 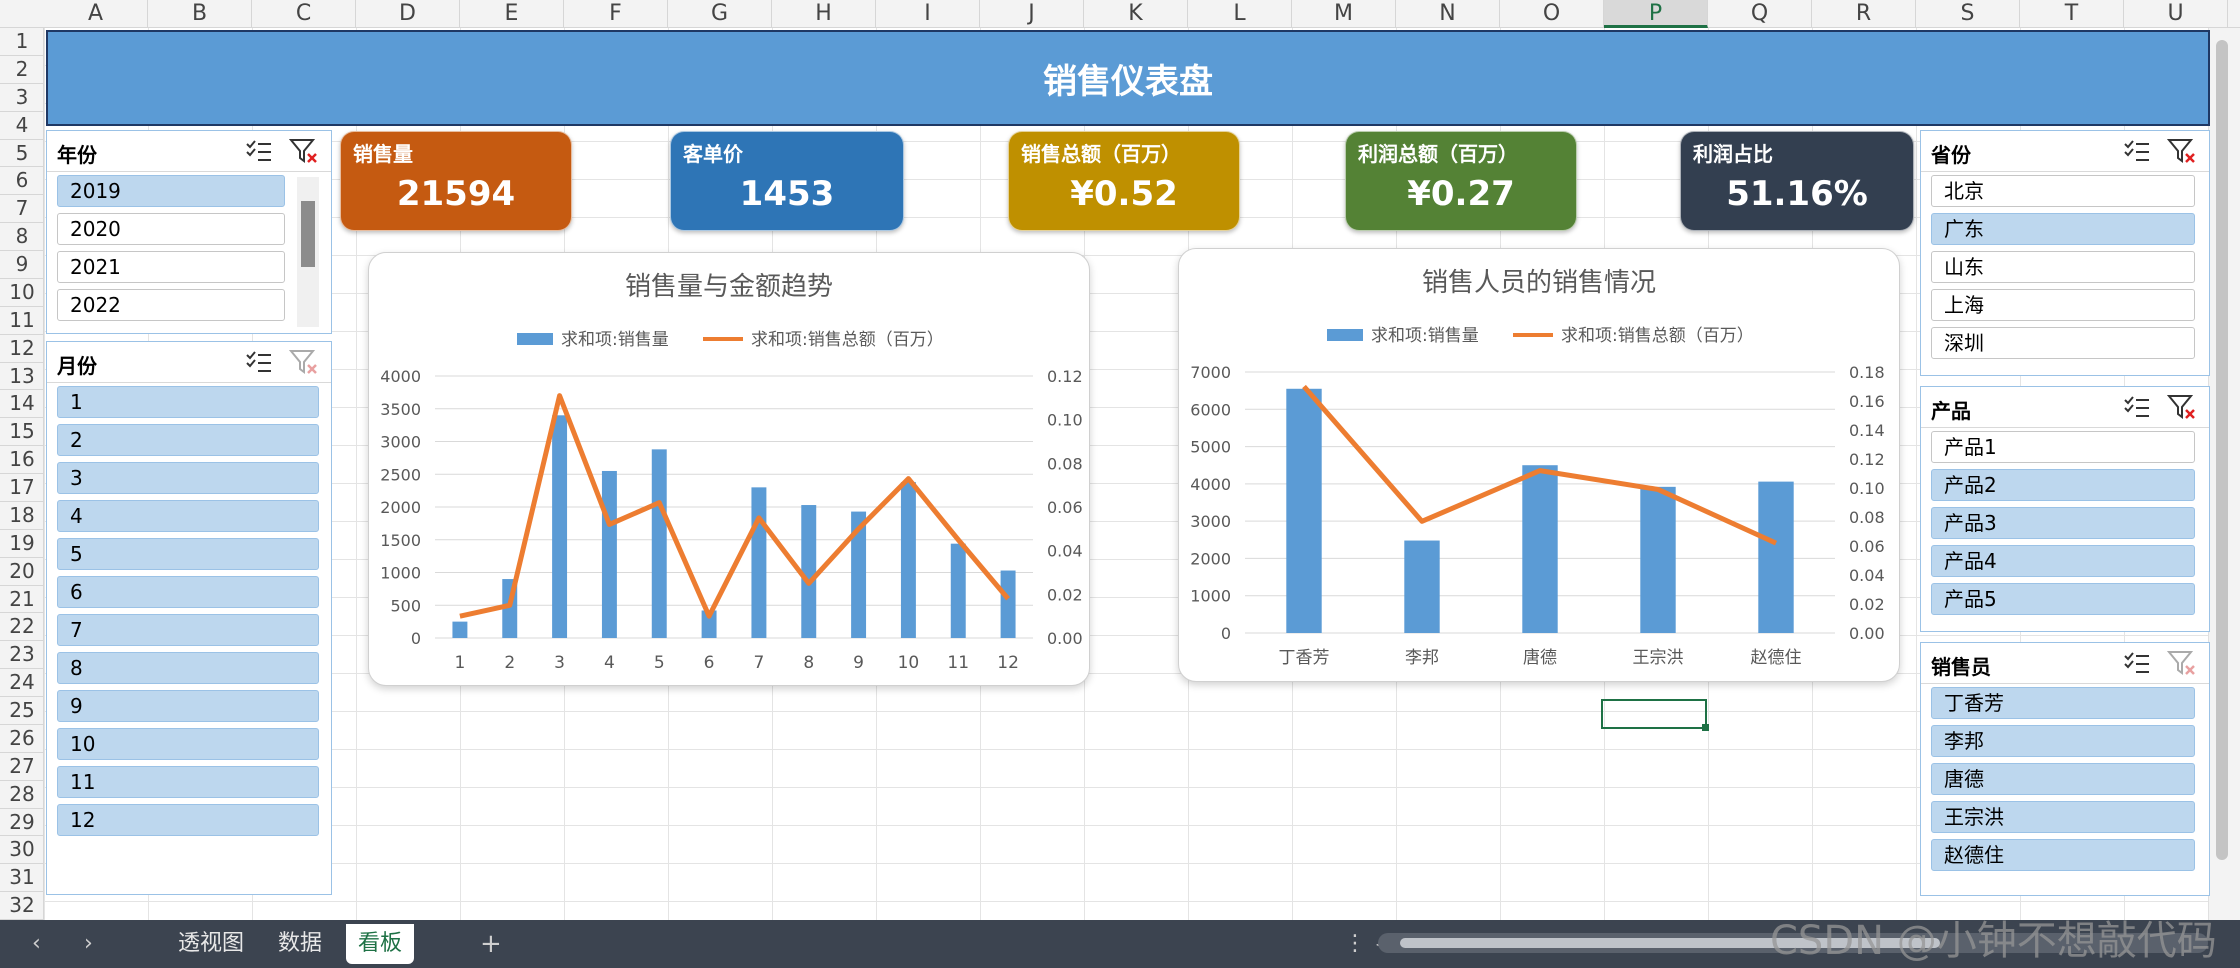 I want to click on slicer-scroll-thumb, so click(x=308, y=234).